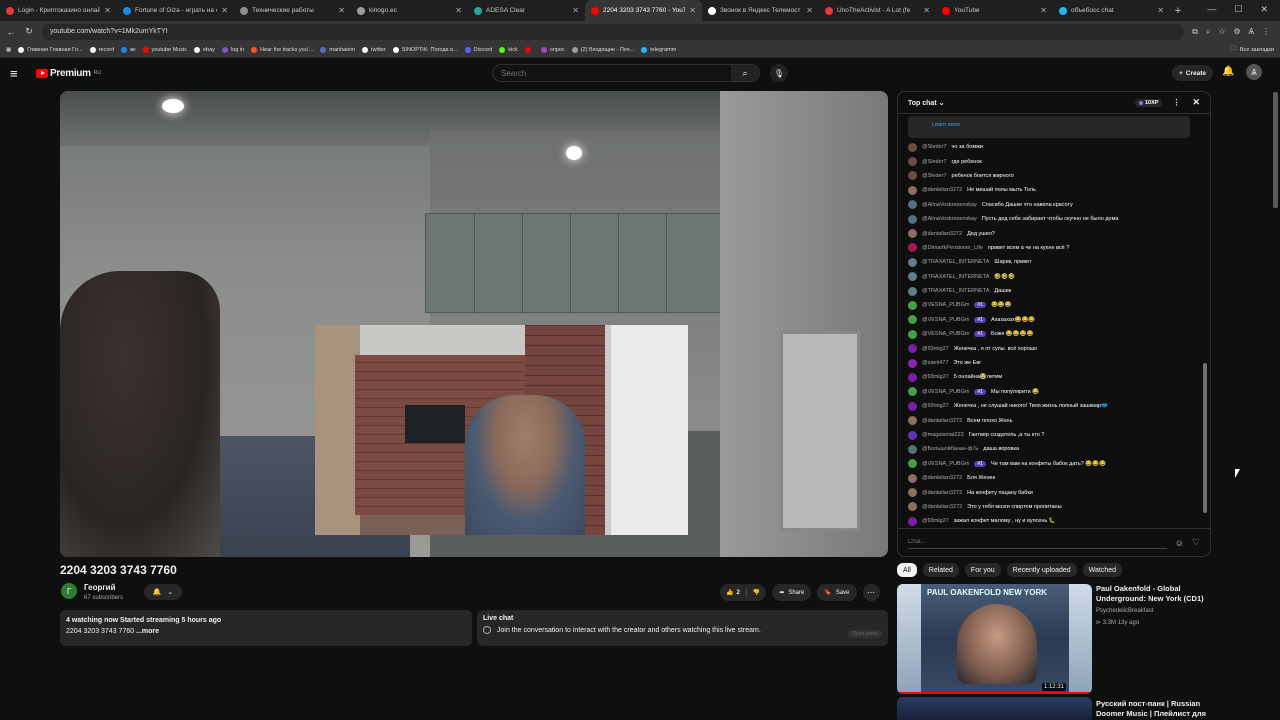 This screenshot has width=1280, height=720. What do you see at coordinates (68, 73) in the screenshot?
I see `youtube-logo: Premium RU` at bounding box center [68, 73].